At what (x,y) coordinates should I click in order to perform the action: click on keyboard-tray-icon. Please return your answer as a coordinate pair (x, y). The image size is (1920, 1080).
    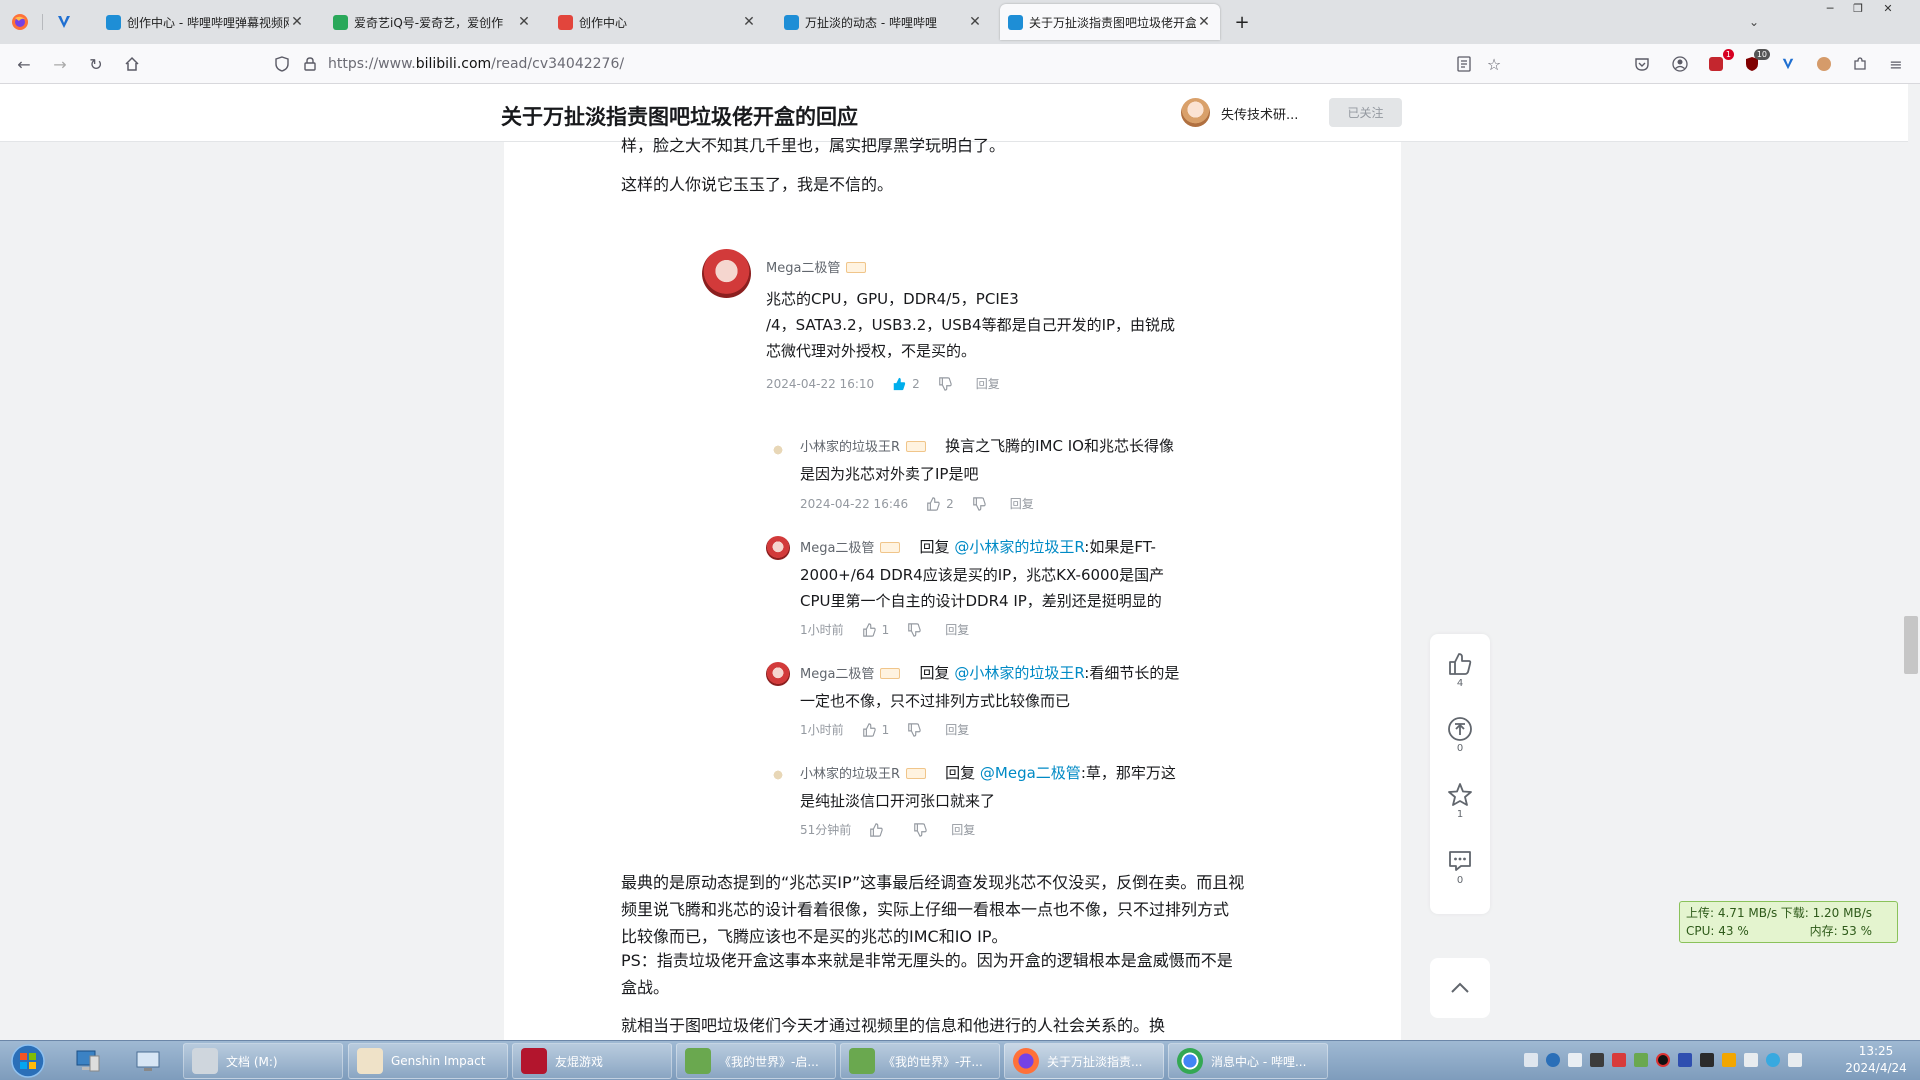
    Looking at the image, I should click on (1531, 1060).